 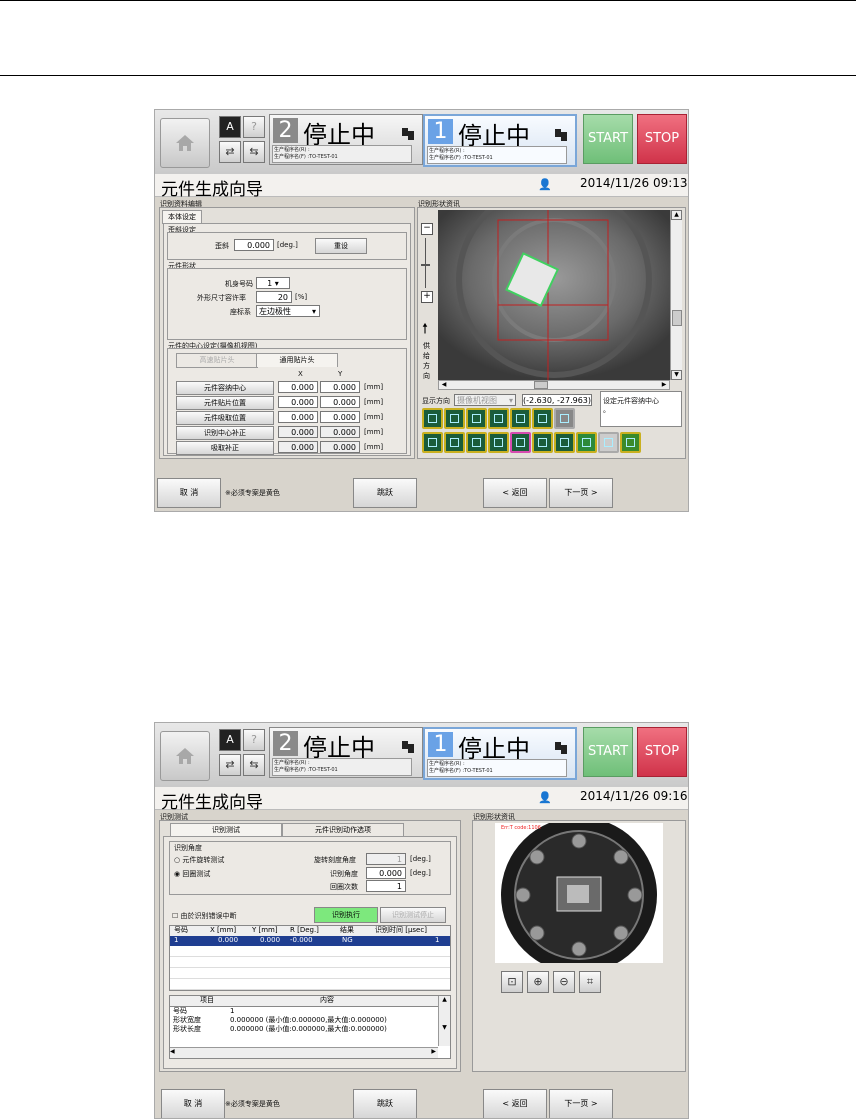 What do you see at coordinates (386, 859) in the screenshot?
I see `rot-input: 1` at bounding box center [386, 859].